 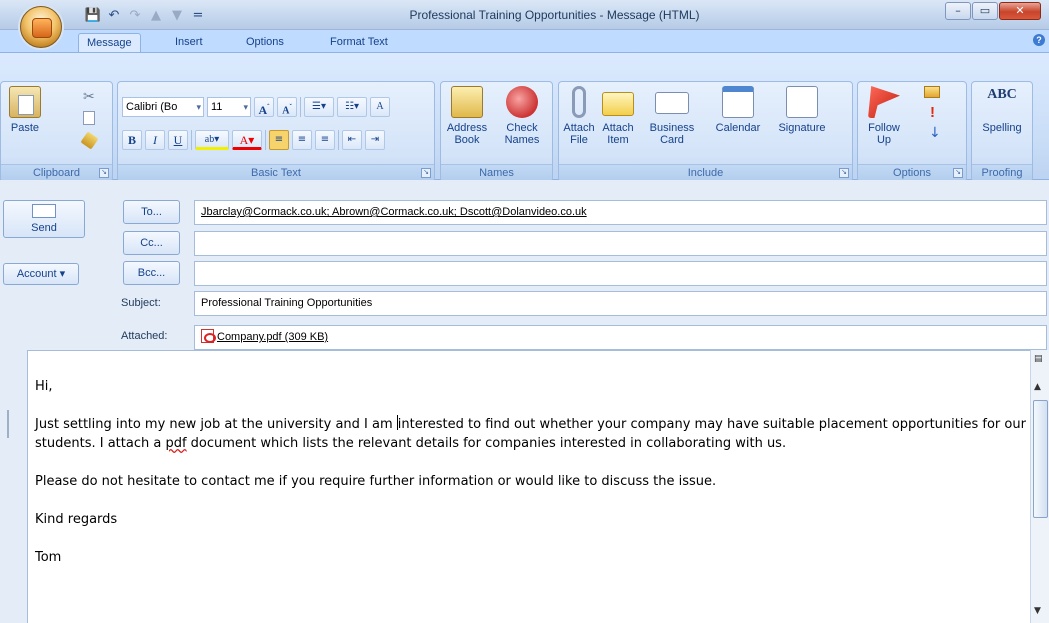 What do you see at coordinates (1039, 40) in the screenshot?
I see `help-icon: ?` at bounding box center [1039, 40].